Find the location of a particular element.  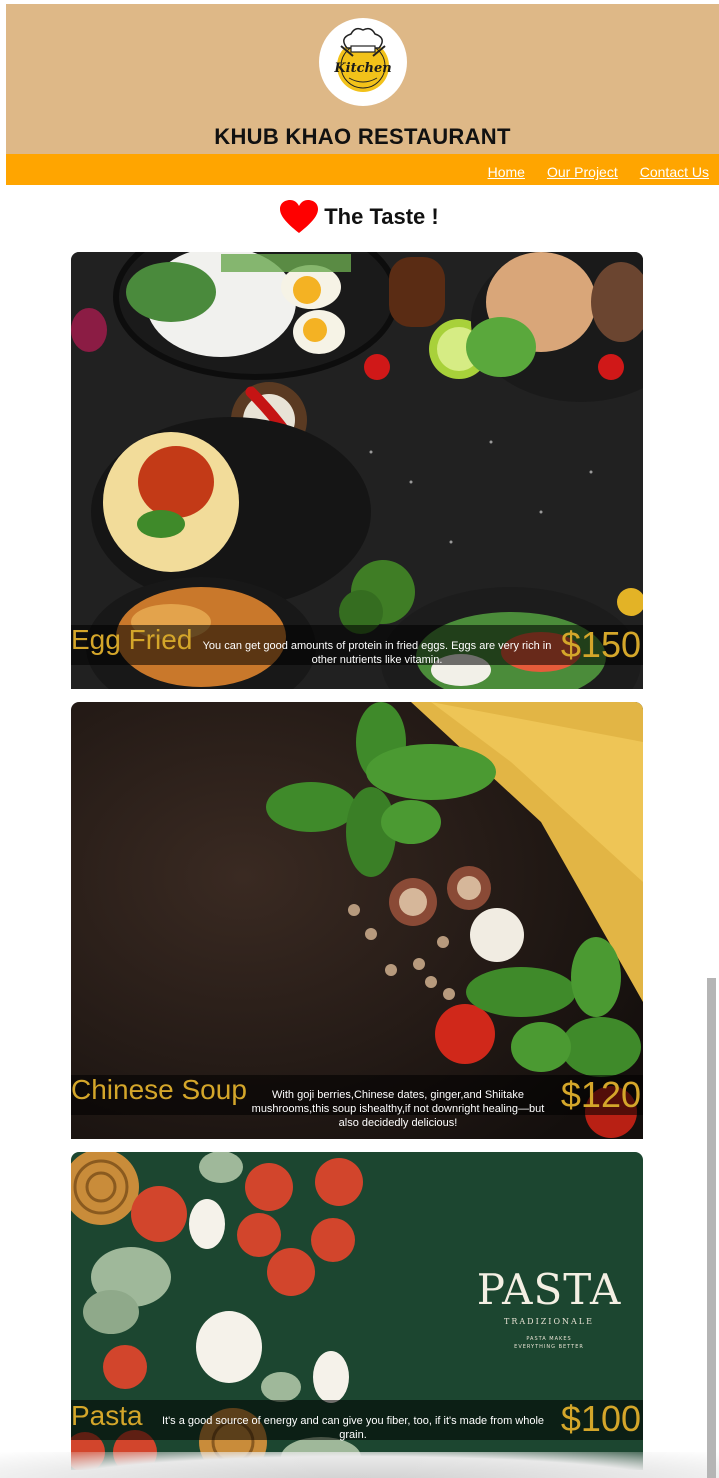

pasta-tagline-line1: PASTA MAKES is located at coordinates (548, 1339).